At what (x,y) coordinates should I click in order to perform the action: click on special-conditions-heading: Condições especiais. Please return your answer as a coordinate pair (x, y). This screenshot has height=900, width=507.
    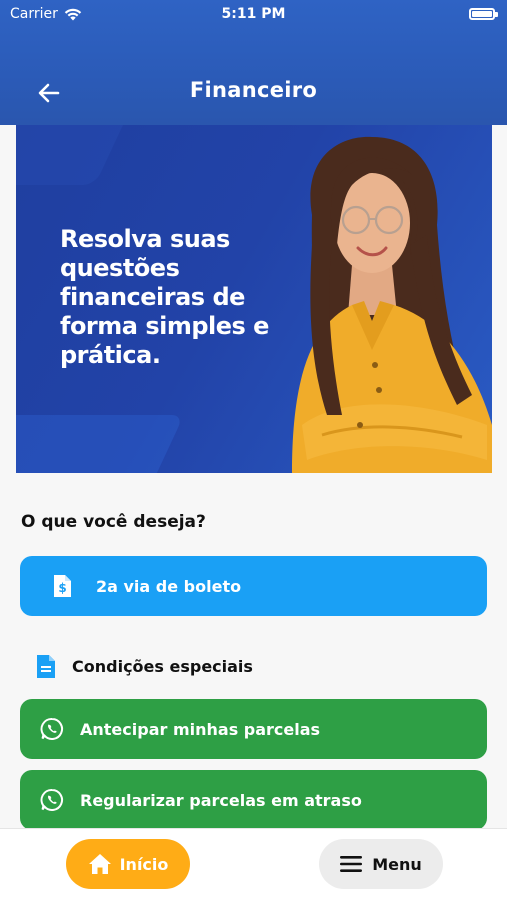
    Looking at the image, I should click on (144, 666).